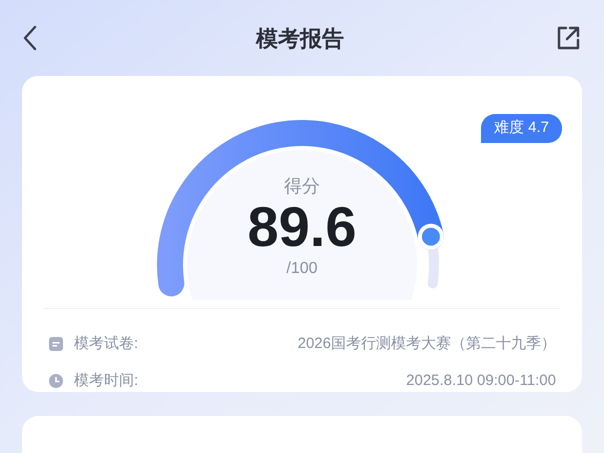 The image size is (604, 453). Describe the element at coordinates (30, 38) in the screenshot. I see `back-icon` at that location.